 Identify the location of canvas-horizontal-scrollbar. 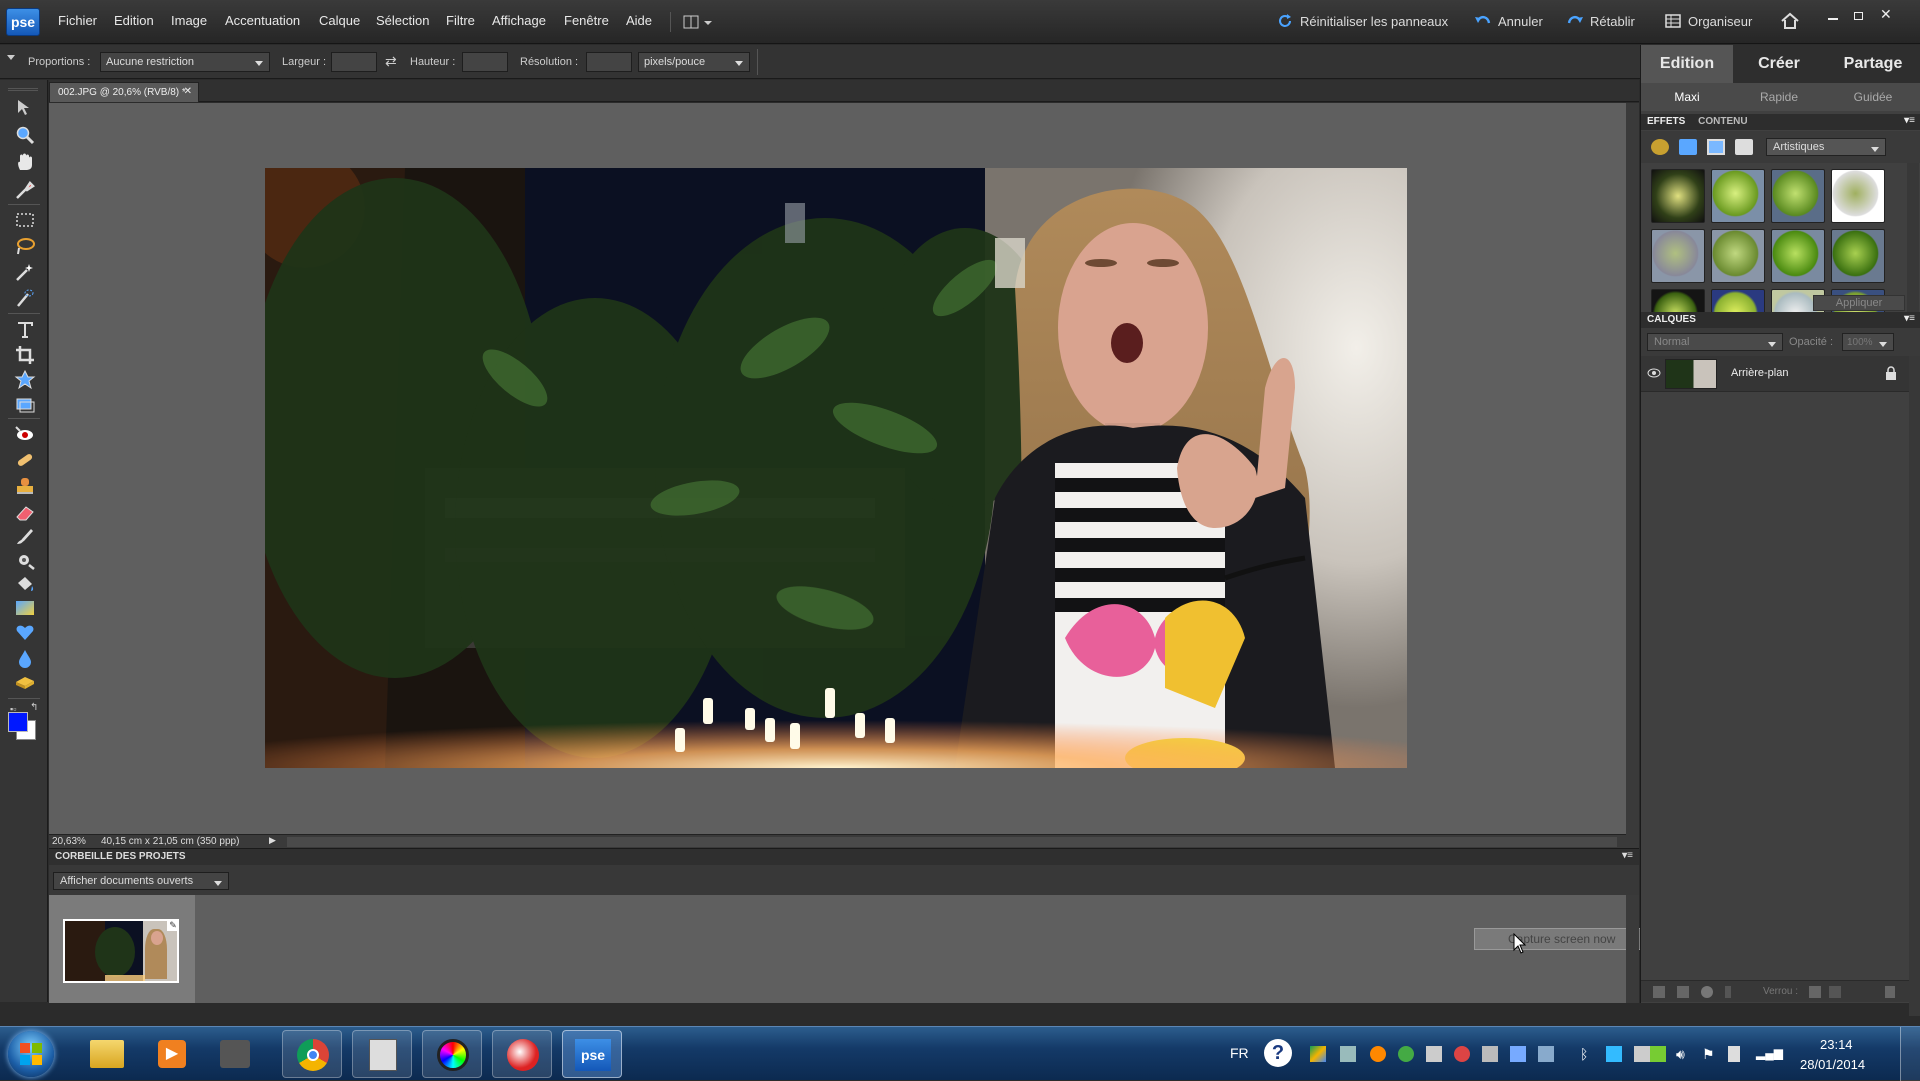
(952, 842).